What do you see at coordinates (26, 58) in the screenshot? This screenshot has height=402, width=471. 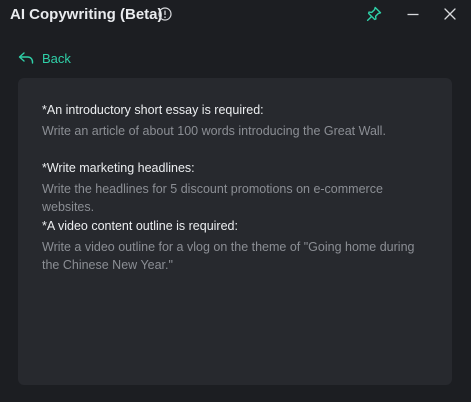 I see `back-arrow-icon` at bounding box center [26, 58].